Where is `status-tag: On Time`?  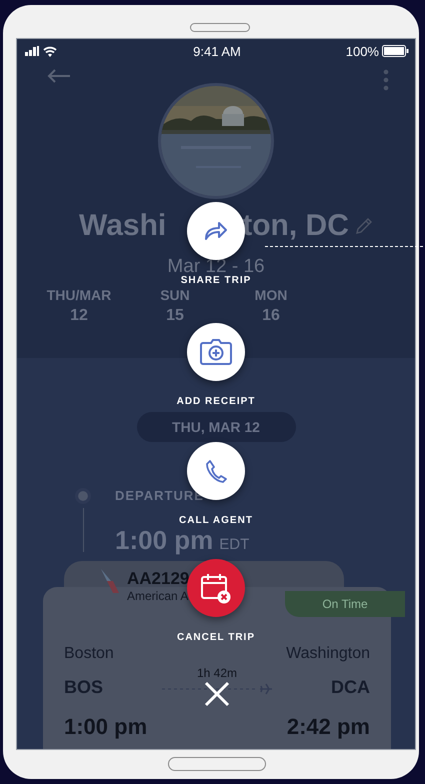 status-tag: On Time is located at coordinates (345, 604).